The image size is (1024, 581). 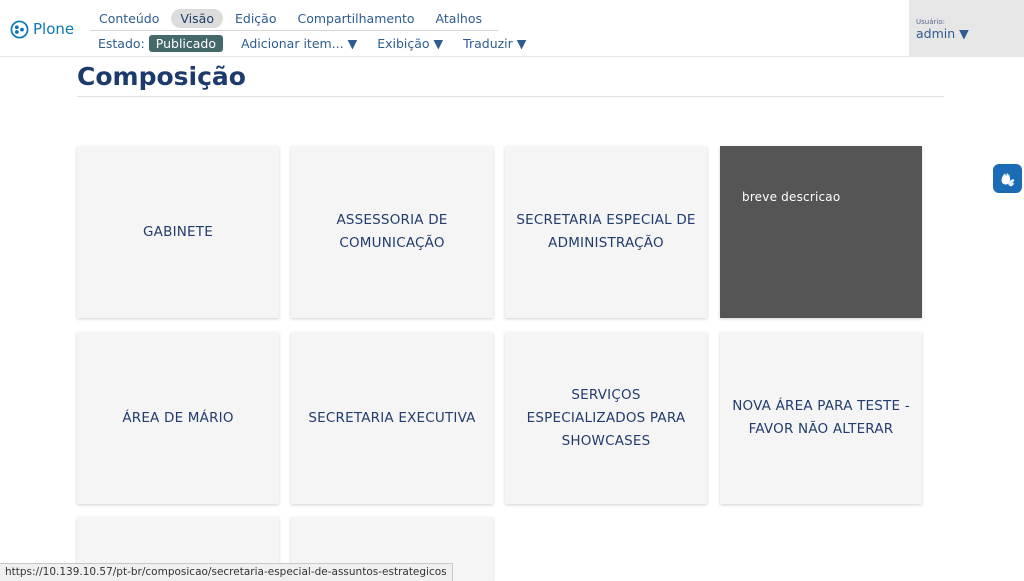 I want to click on card-secretaria-executiva: SECRETARIA EXECUTIVA, so click(x=392, y=418).